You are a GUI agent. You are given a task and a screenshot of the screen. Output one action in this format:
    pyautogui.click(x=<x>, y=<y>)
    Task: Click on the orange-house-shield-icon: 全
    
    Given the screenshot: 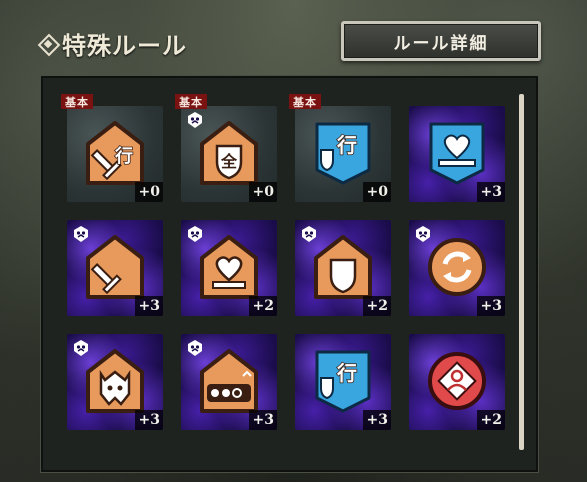 What is the action you would take?
    pyautogui.click(x=229, y=153)
    